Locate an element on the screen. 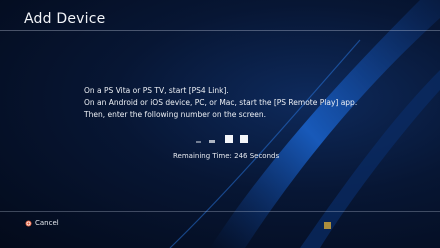  pairing-code-display is located at coordinates (226, 137).